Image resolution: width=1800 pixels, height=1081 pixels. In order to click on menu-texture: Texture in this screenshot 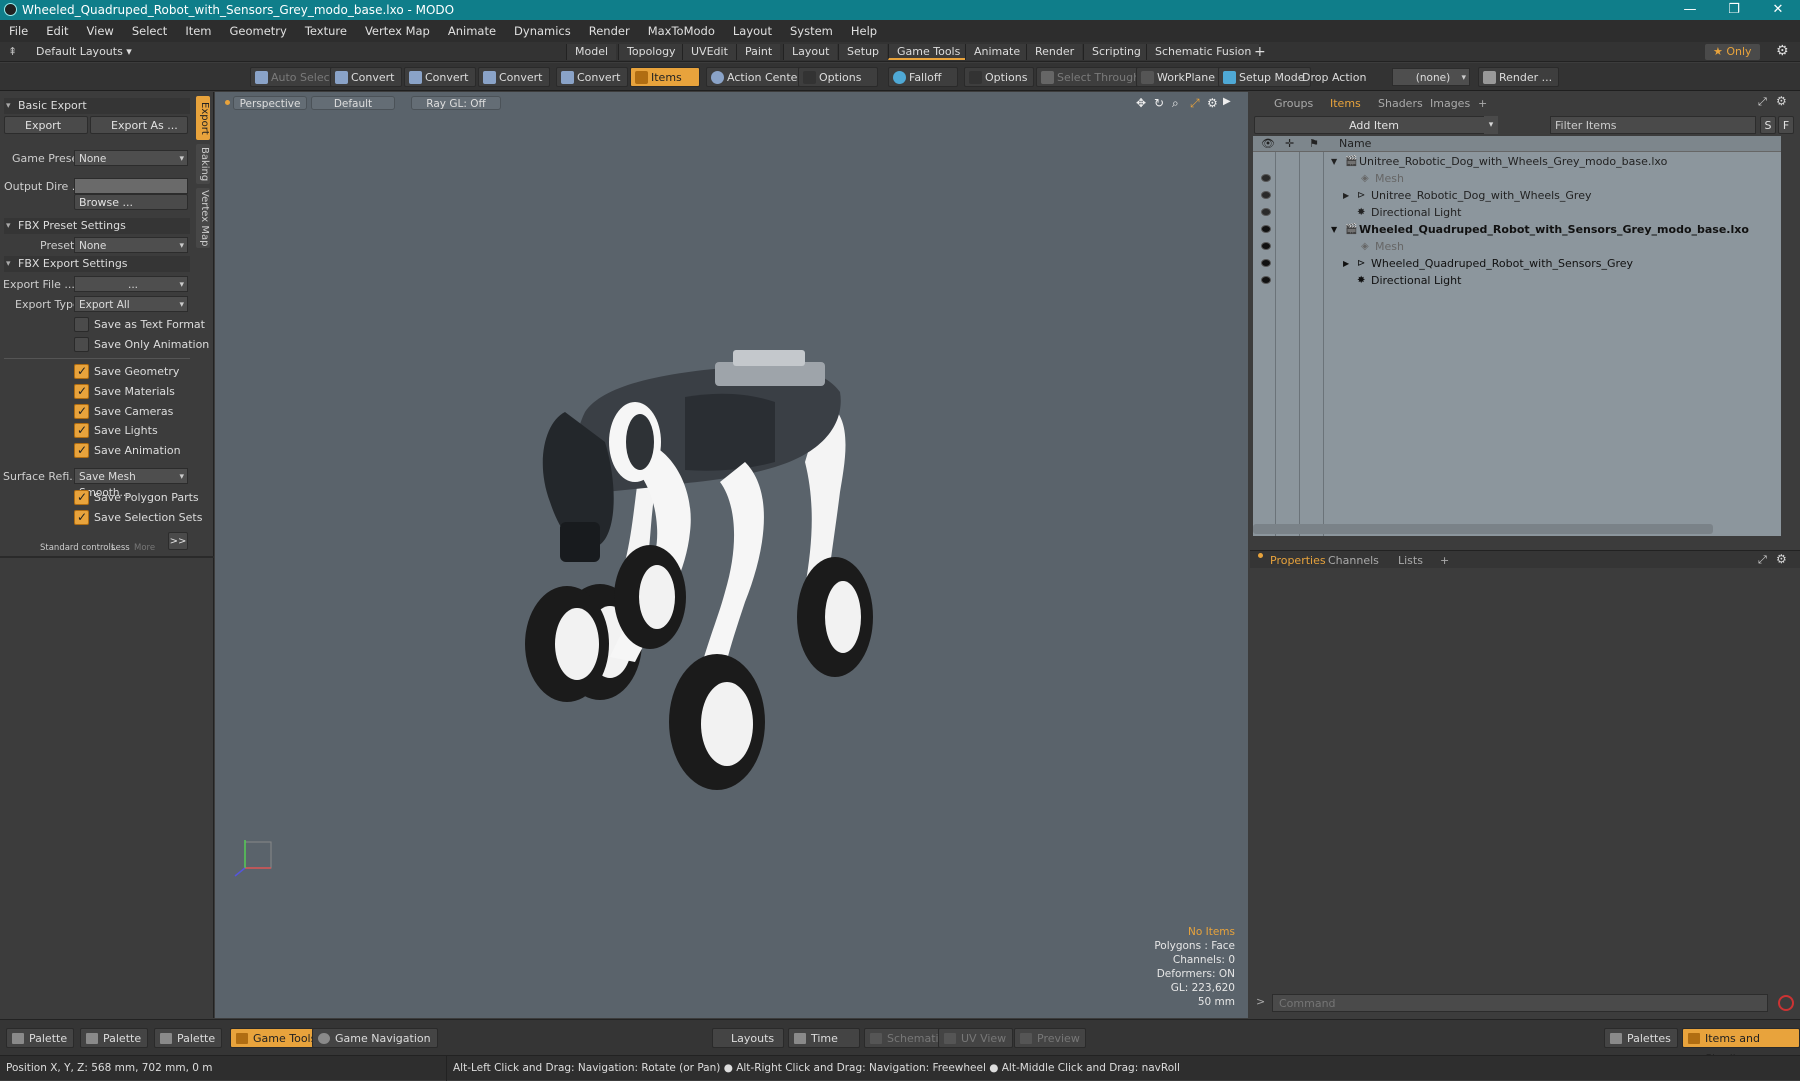, I will do `click(326, 31)`.